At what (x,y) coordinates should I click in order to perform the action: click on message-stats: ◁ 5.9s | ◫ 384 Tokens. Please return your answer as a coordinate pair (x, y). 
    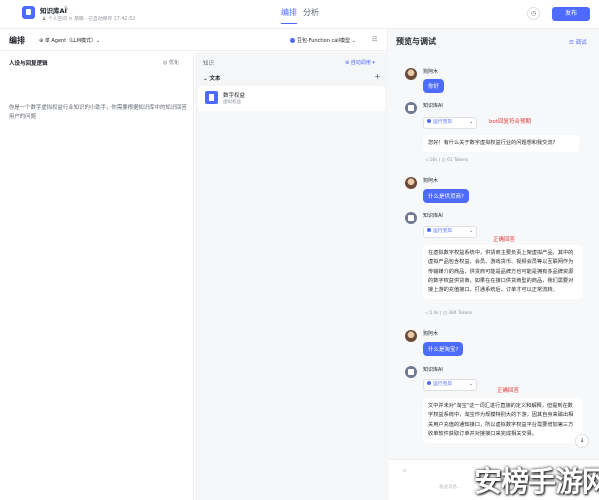
    Looking at the image, I should click on (449, 313).